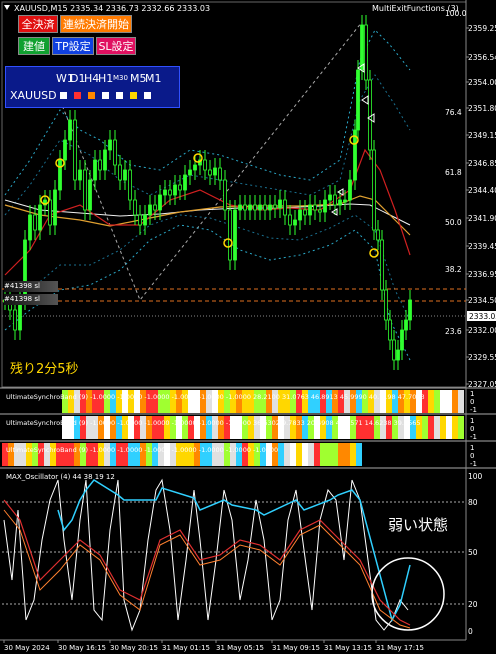 Image resolution: width=496 pixels, height=654 pixels. I want to click on tf-h1: H1, so click(105, 78).